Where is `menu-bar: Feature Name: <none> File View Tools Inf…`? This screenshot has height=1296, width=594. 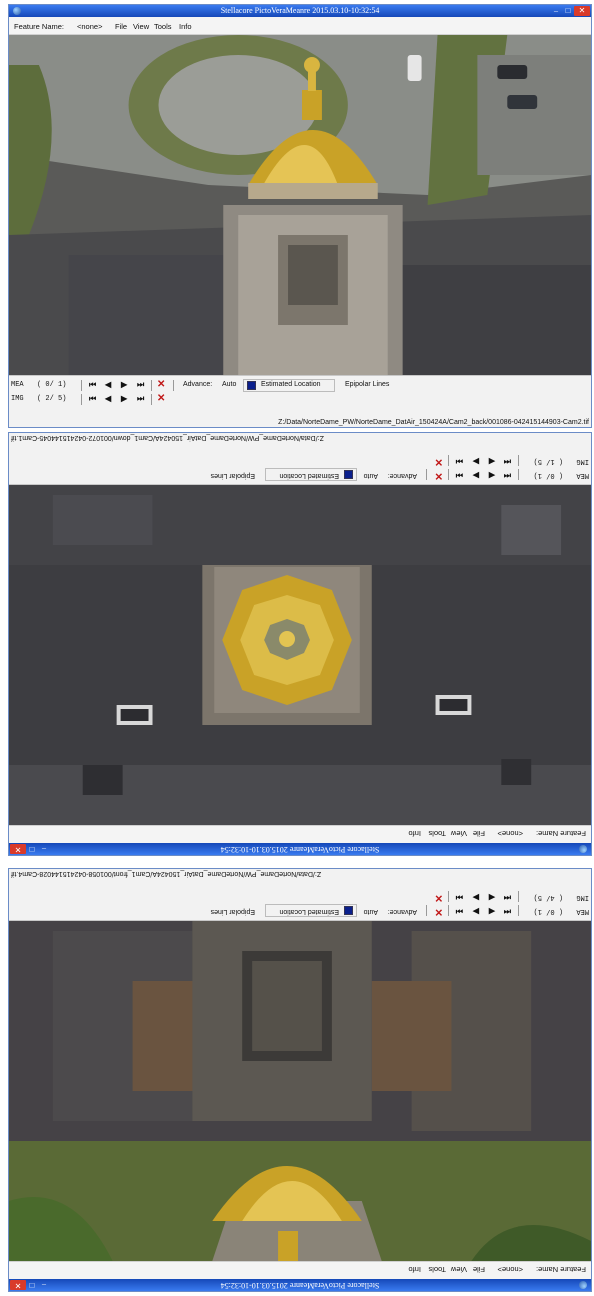 menu-bar: Feature Name: <none> File View Tools Inf… is located at coordinates (300, 26).